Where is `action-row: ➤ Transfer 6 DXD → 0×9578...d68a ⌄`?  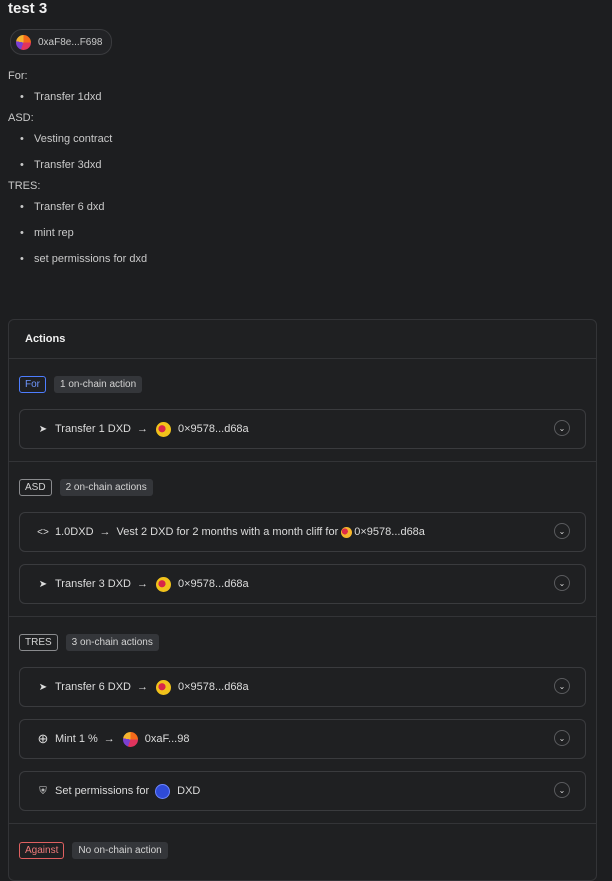 action-row: ➤ Transfer 6 DXD → 0×9578...d68a ⌄ is located at coordinates (302, 687).